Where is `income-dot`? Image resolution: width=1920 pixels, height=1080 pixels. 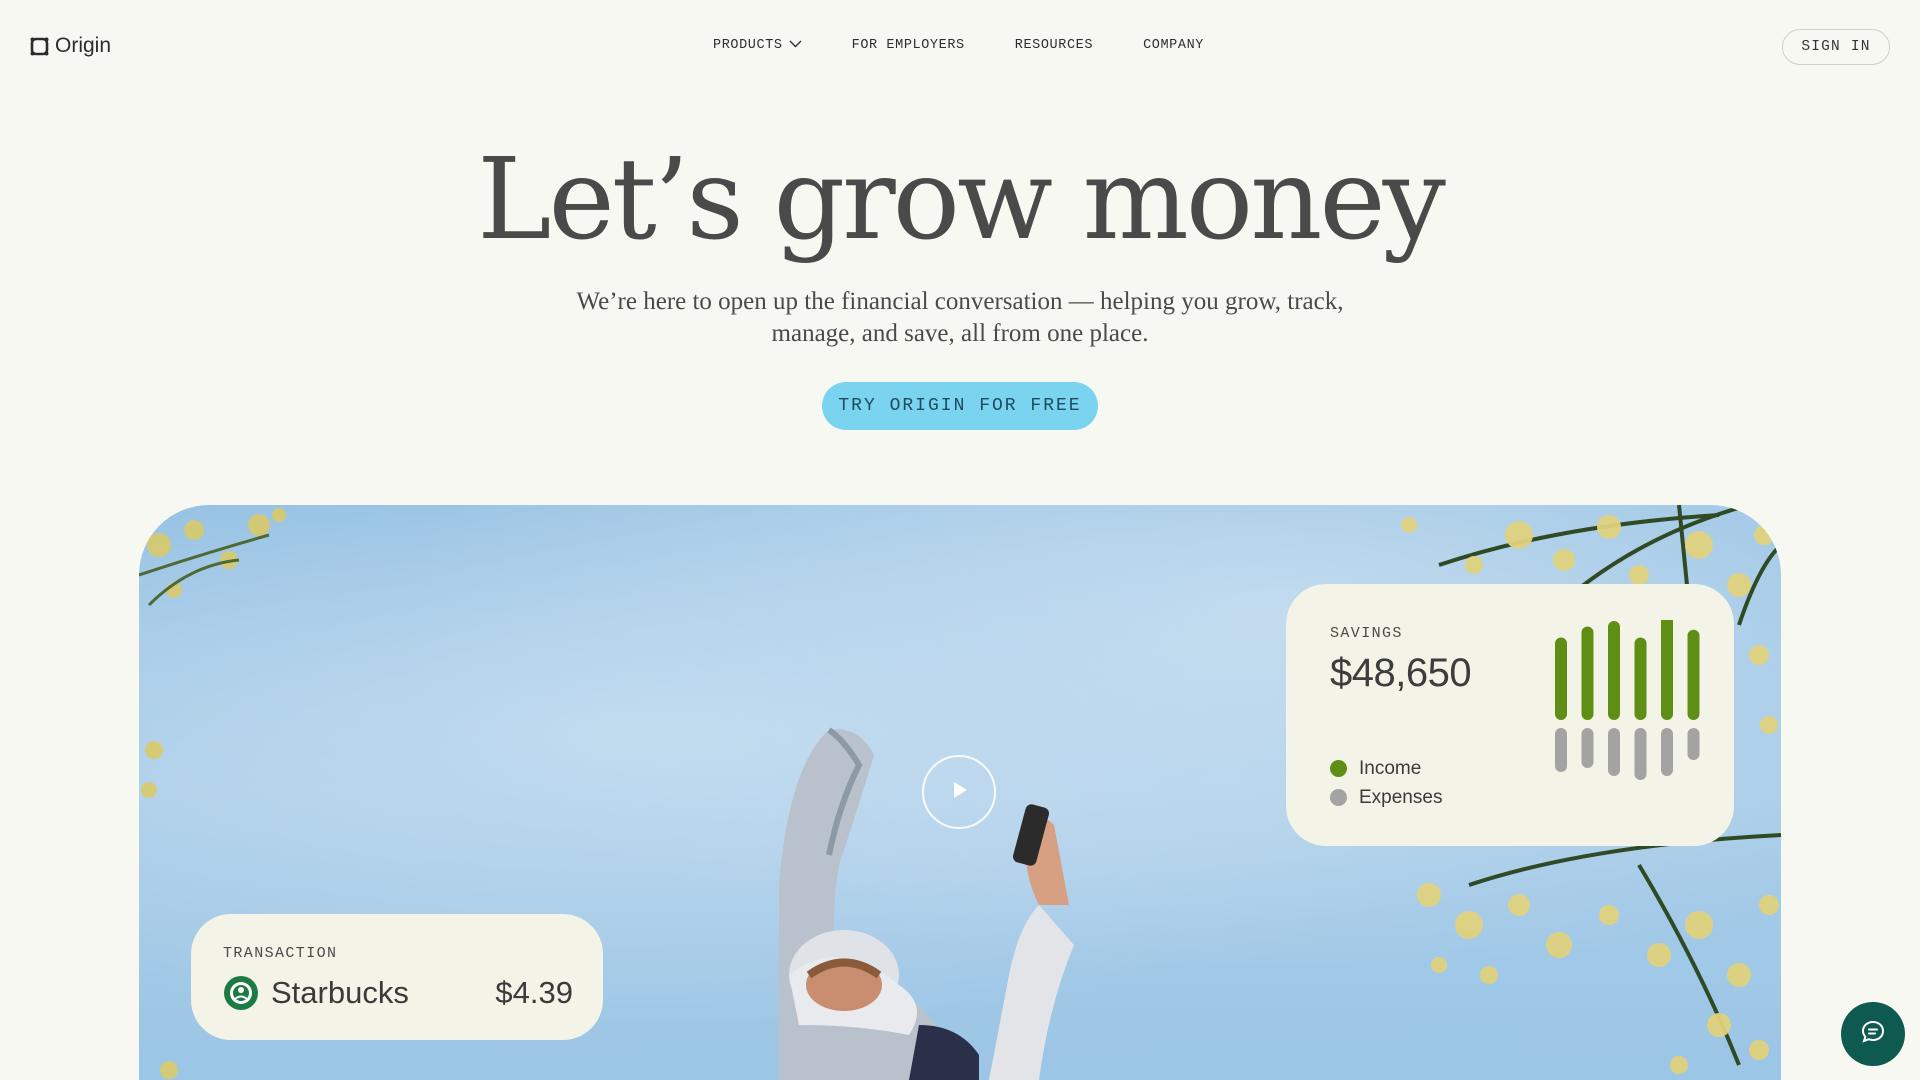 income-dot is located at coordinates (1338, 768).